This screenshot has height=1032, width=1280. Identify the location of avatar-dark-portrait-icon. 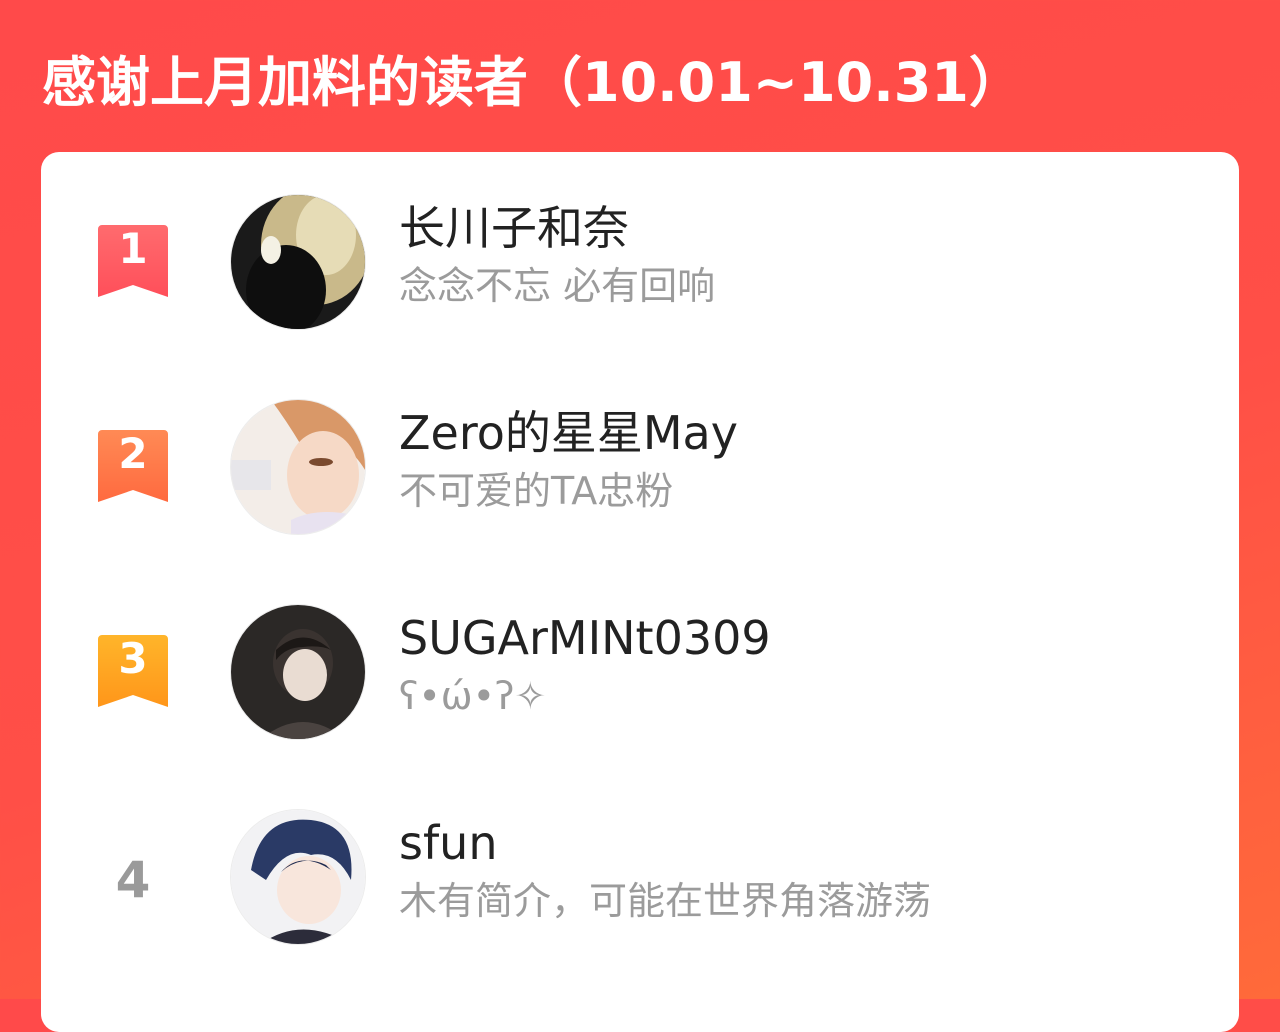
(298, 262).